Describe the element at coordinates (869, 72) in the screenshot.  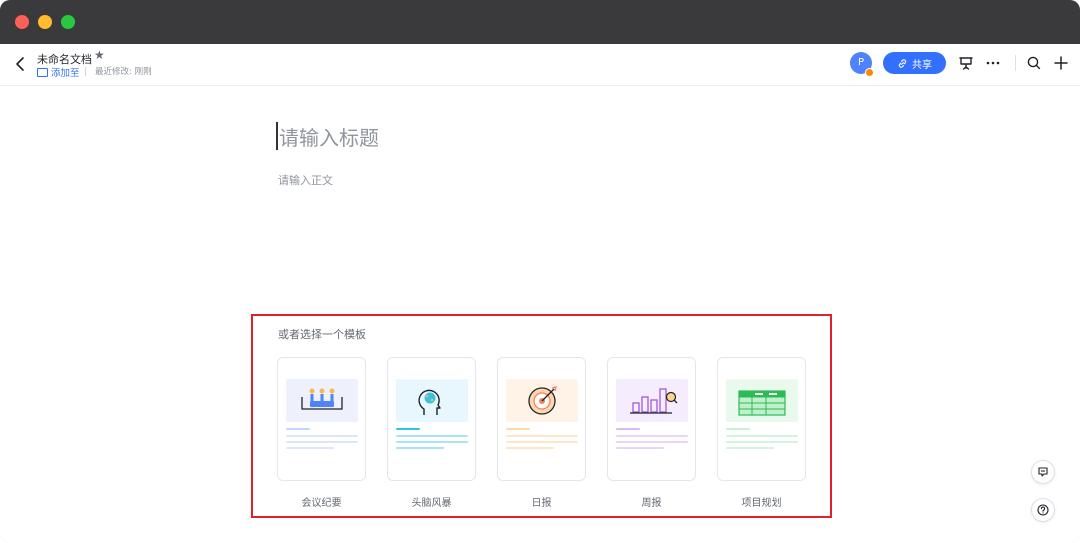
I see `avatar-status-dot` at that location.